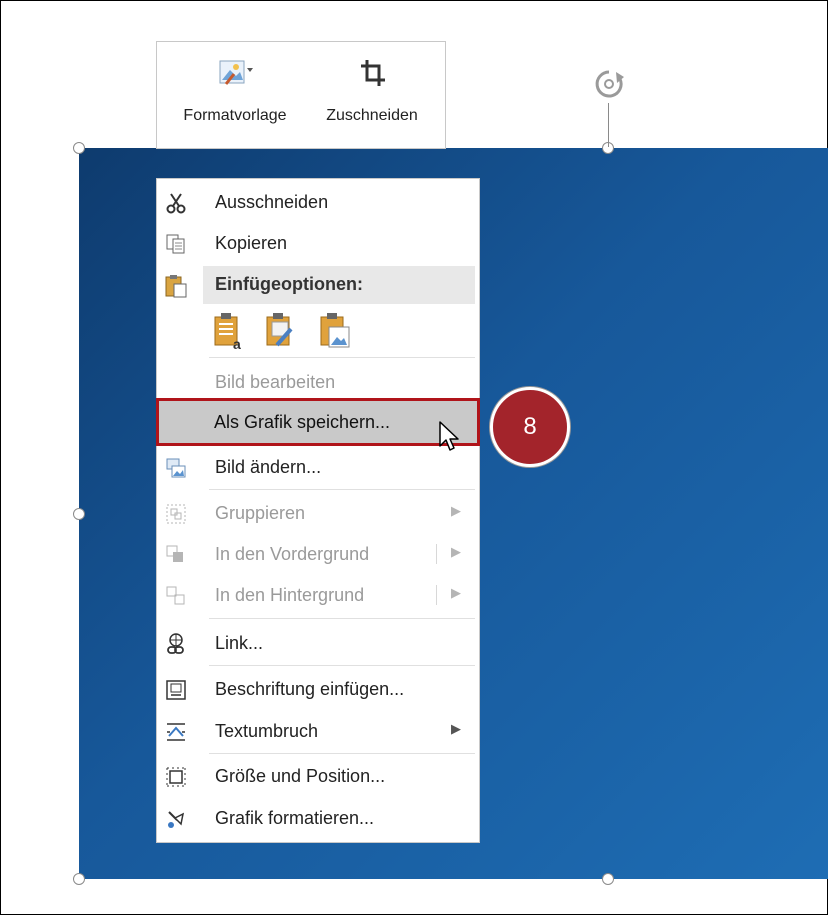 This screenshot has width=828, height=915. I want to click on paste-options-header: Einfügeoptionen:, so click(339, 285).